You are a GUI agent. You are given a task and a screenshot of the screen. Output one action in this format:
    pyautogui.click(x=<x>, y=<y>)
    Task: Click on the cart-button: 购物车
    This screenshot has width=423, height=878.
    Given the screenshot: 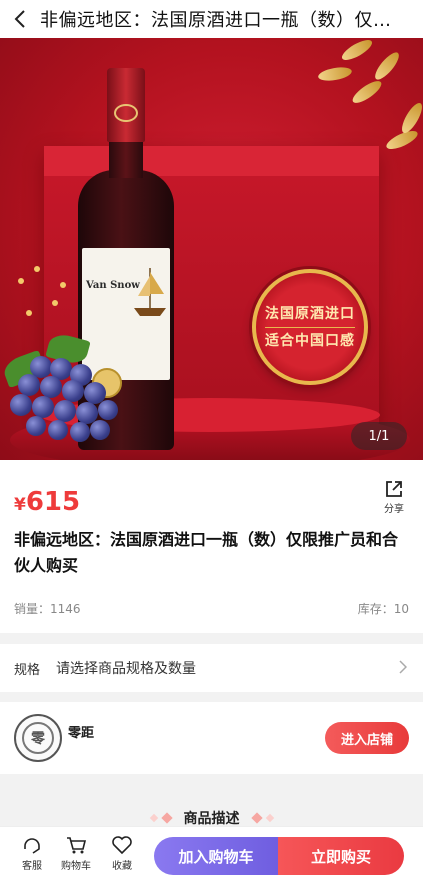 What is the action you would take?
    pyautogui.click(x=76, y=853)
    